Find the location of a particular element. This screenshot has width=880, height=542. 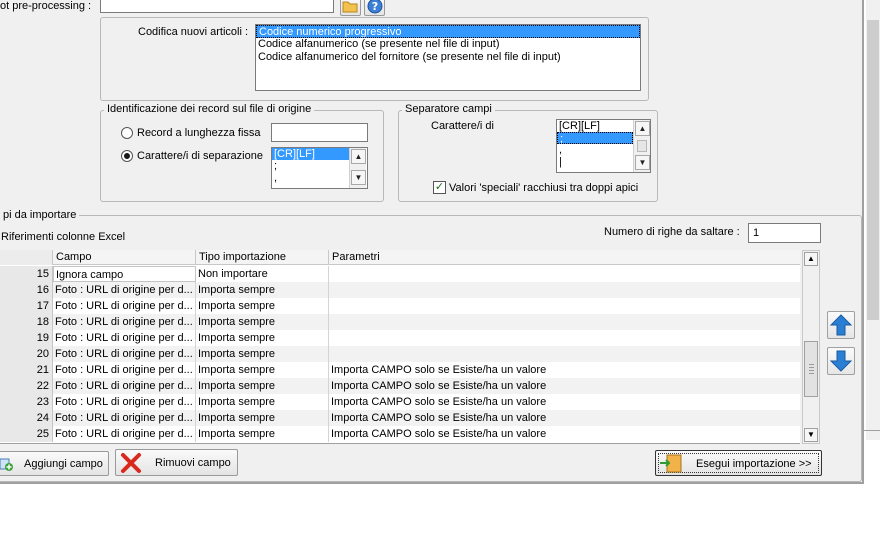

window-scroll-thumb is located at coordinates (873, 170).